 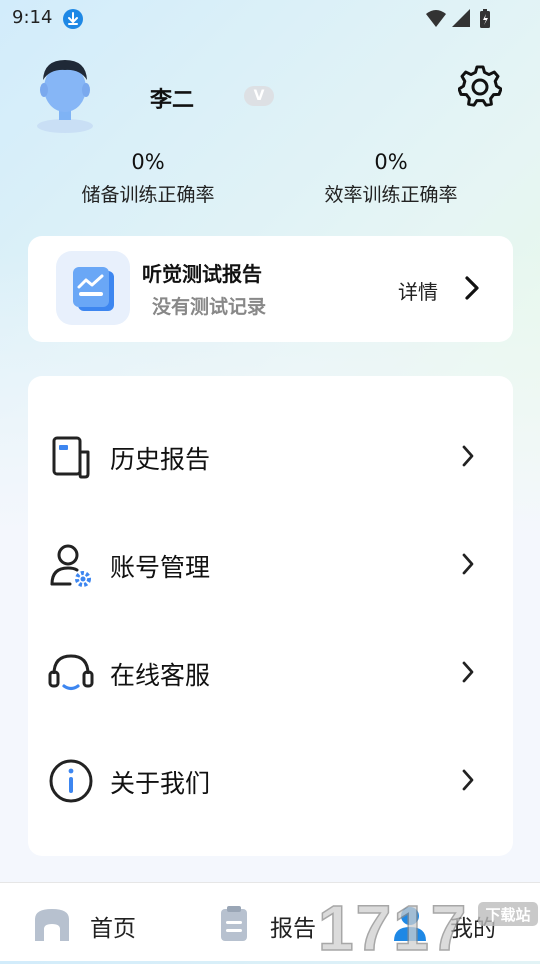 I want to click on report-subtitle: 没有测试记录, so click(x=209, y=307).